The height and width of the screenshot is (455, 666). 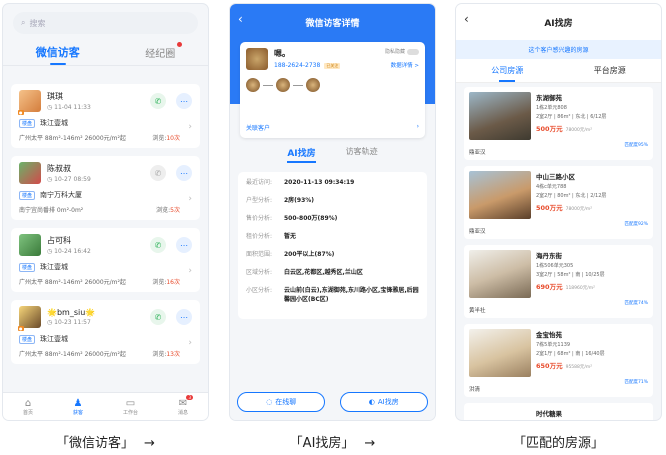 I want to click on tab-company-listings: 公司房源, so click(x=507, y=73).